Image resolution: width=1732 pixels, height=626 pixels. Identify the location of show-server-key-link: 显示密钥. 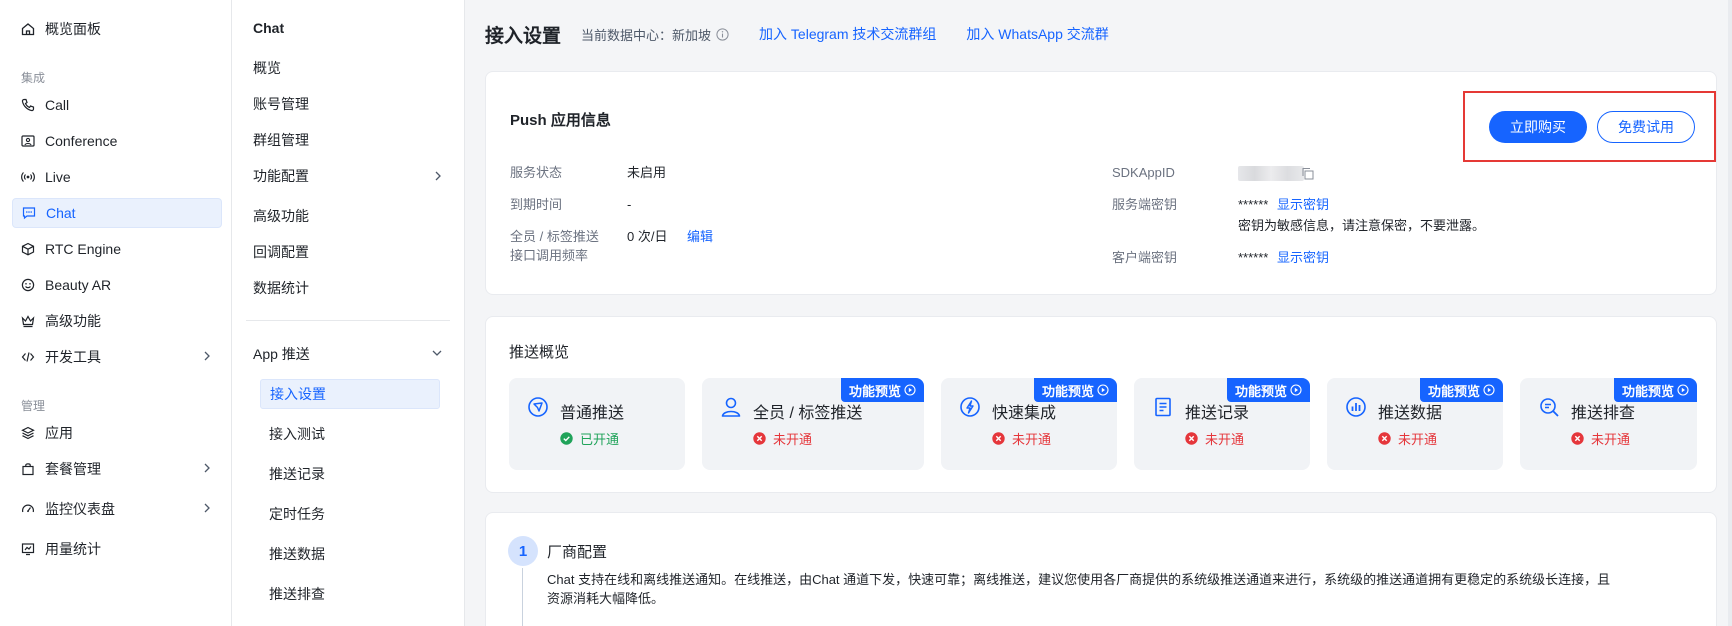
(1303, 204).